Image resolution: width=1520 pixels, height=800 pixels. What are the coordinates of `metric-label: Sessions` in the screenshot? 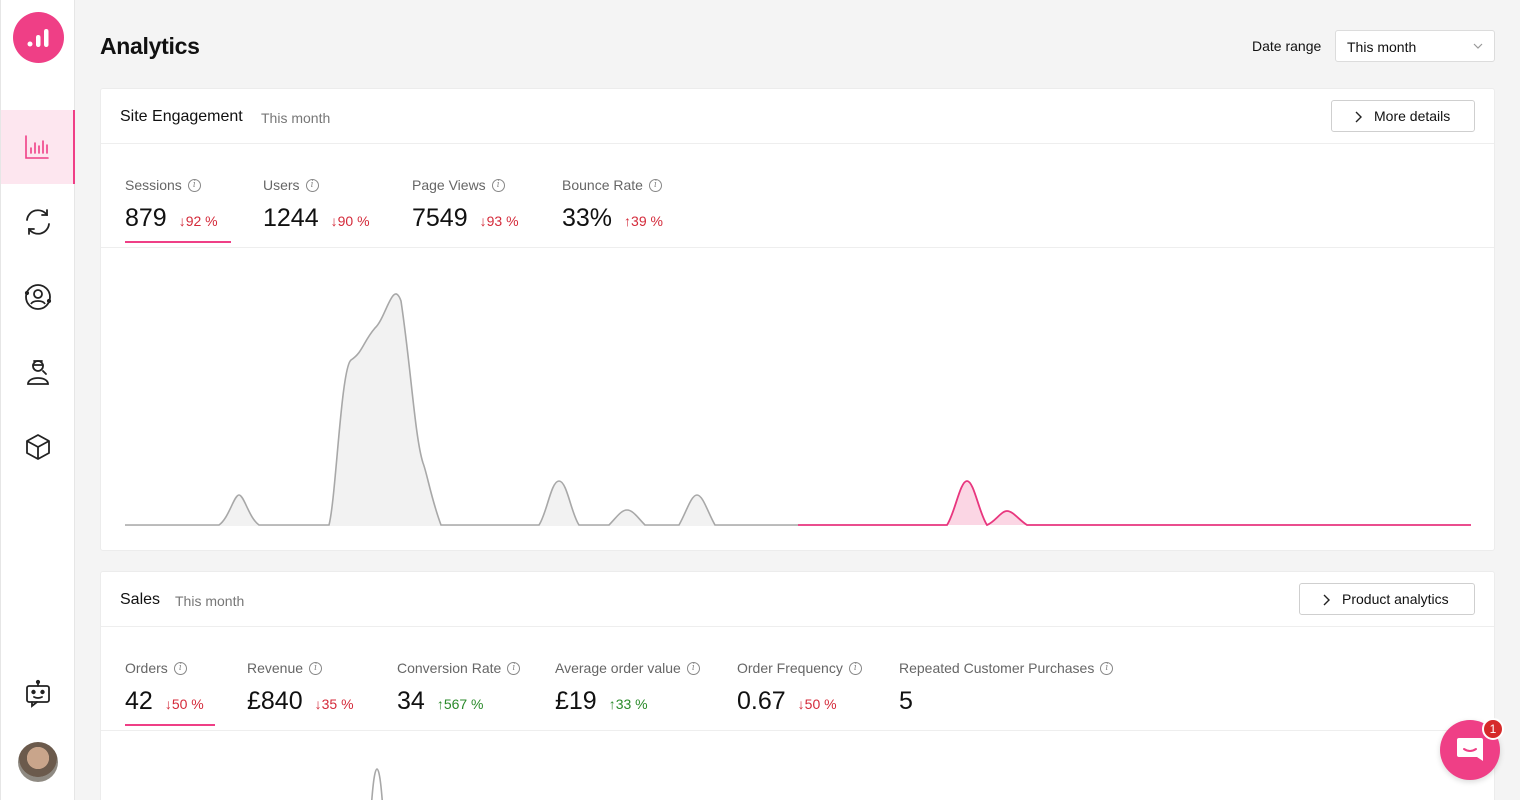 It's located at (153, 185).